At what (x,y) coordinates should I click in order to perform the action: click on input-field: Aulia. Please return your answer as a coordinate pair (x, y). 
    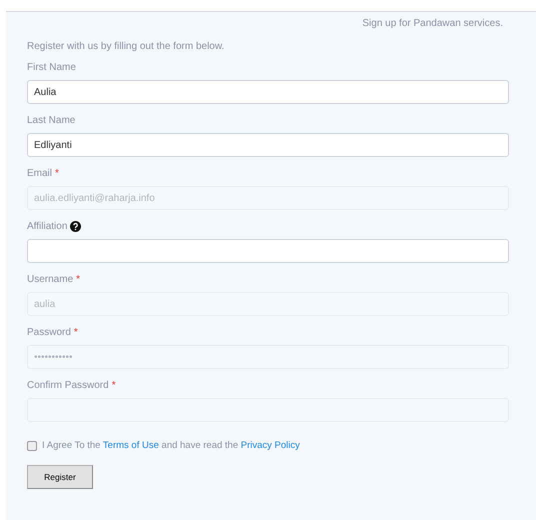
    Looking at the image, I should click on (268, 92).